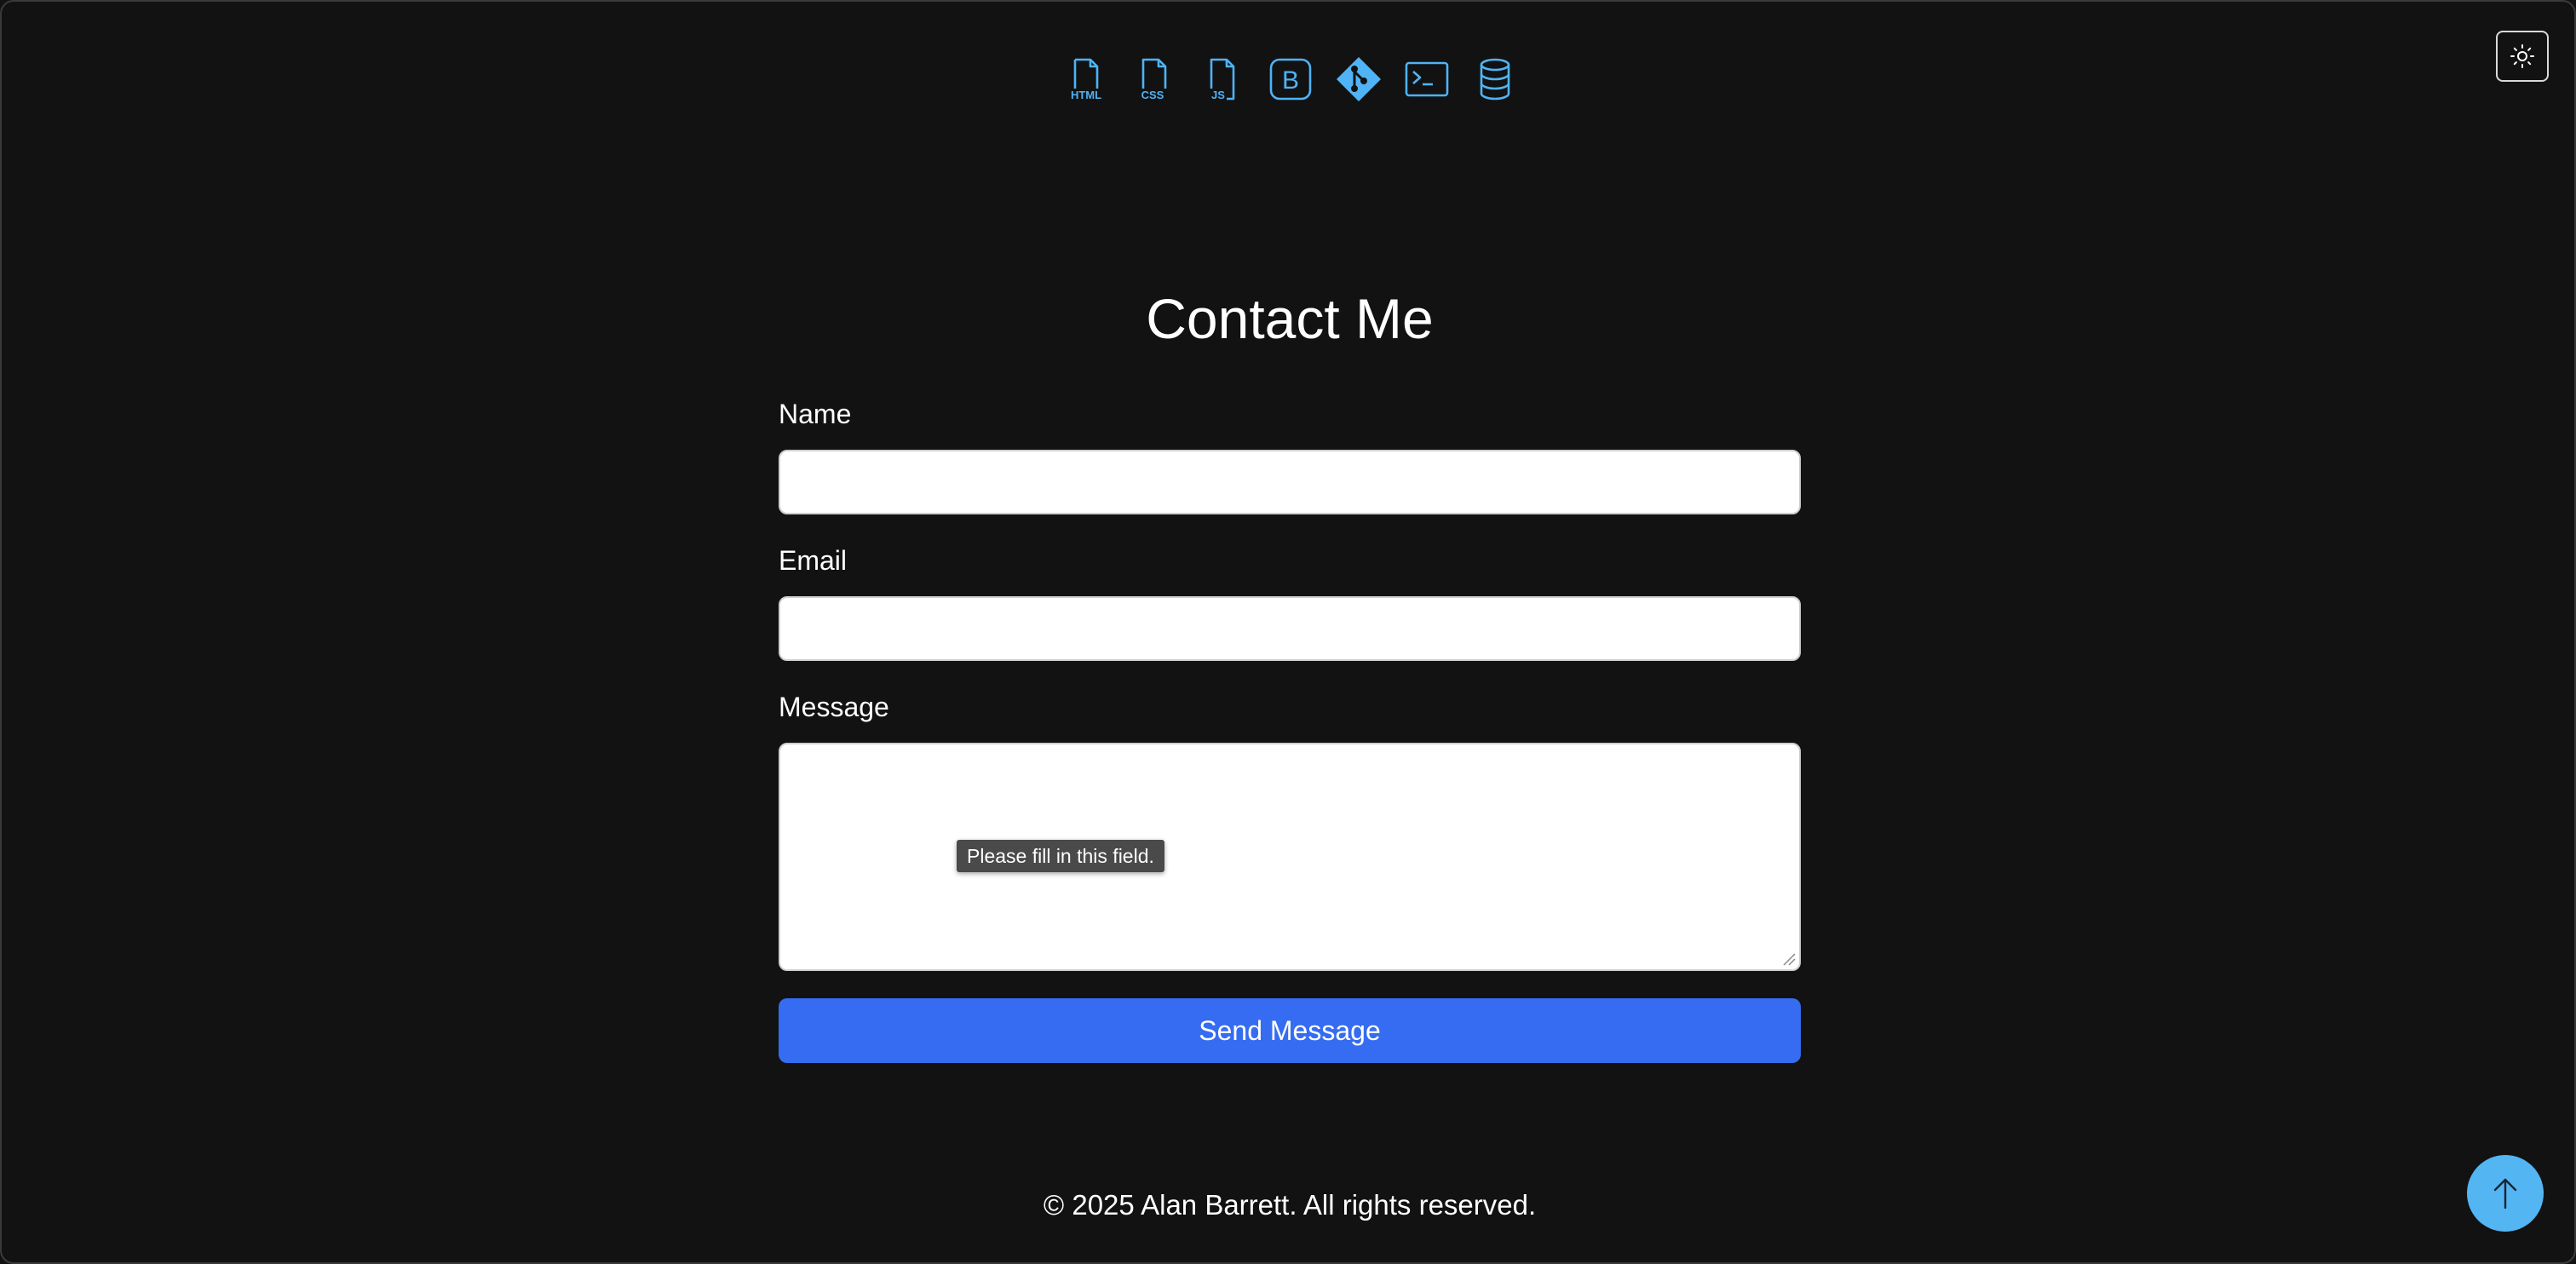 This screenshot has height=1264, width=2576. I want to click on scroll-to-top-button, so click(2506, 1193).